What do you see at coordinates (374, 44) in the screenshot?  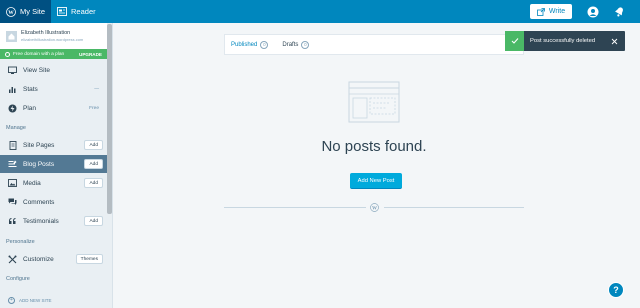 I see `section-nav: Published 0 Drafts 0` at bounding box center [374, 44].